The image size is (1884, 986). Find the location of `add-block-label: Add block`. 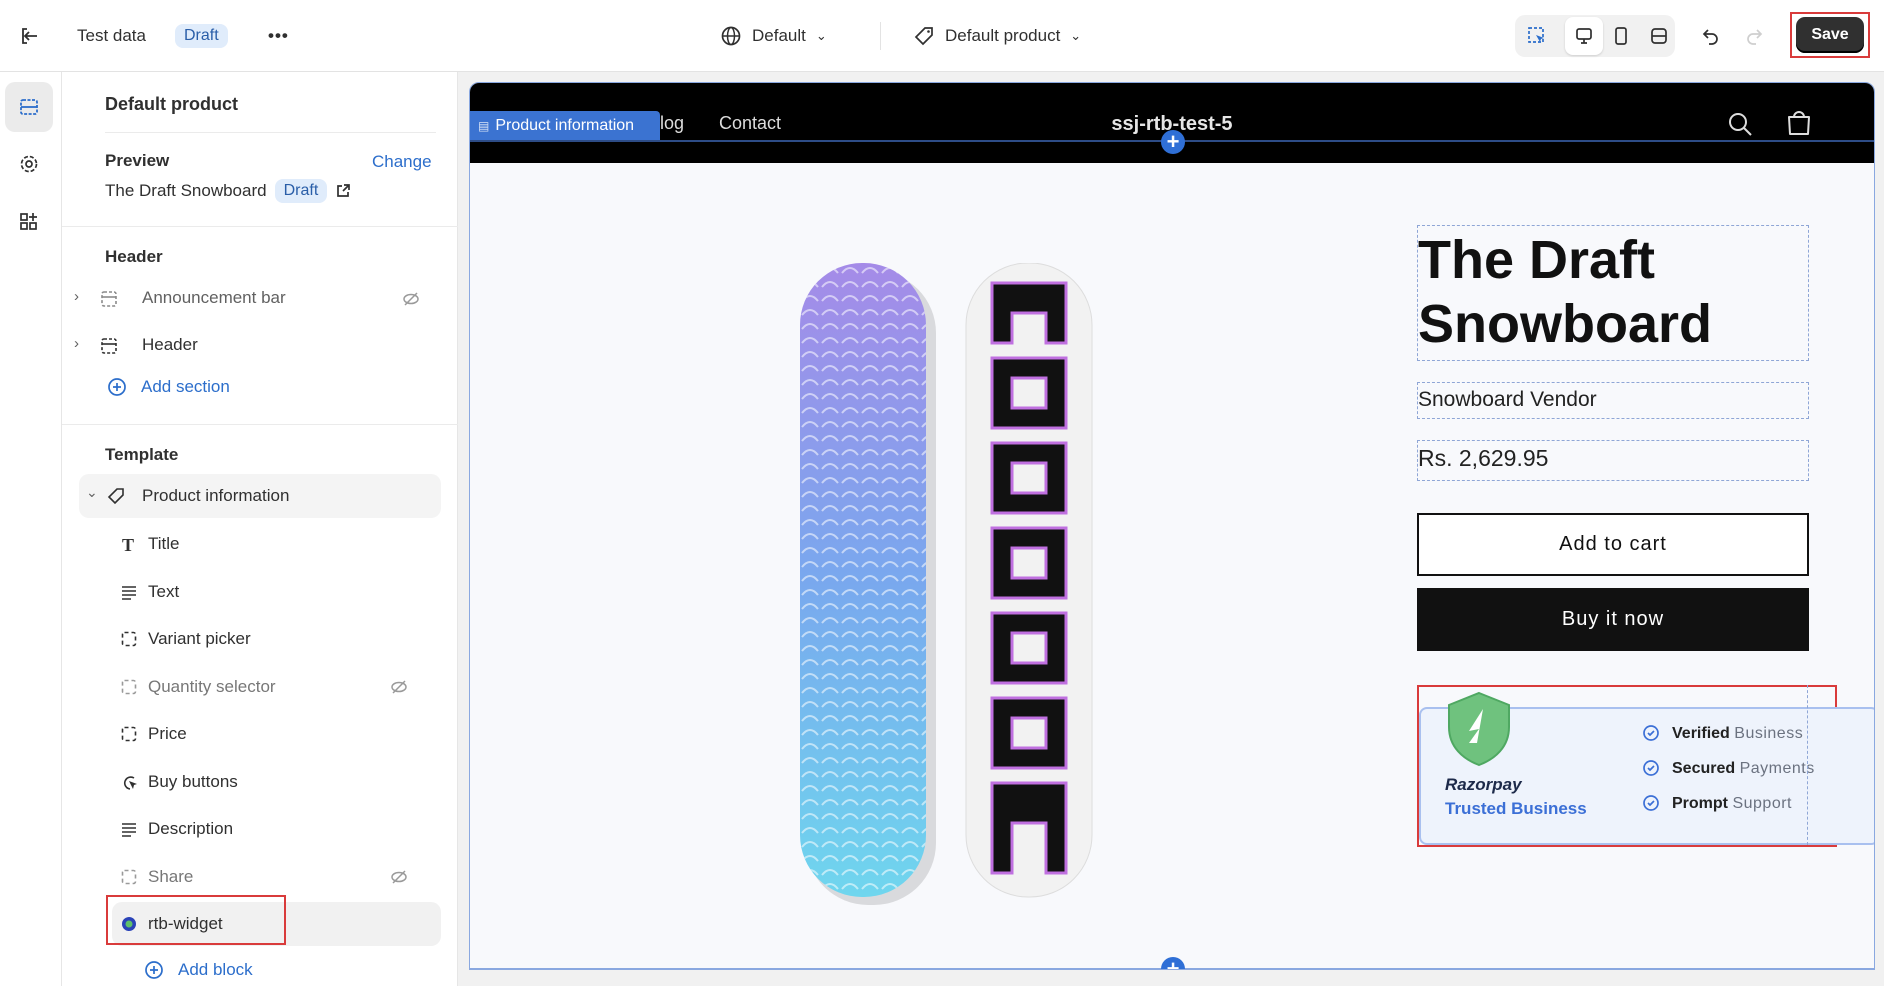

add-block-label: Add block is located at coordinates (215, 969).